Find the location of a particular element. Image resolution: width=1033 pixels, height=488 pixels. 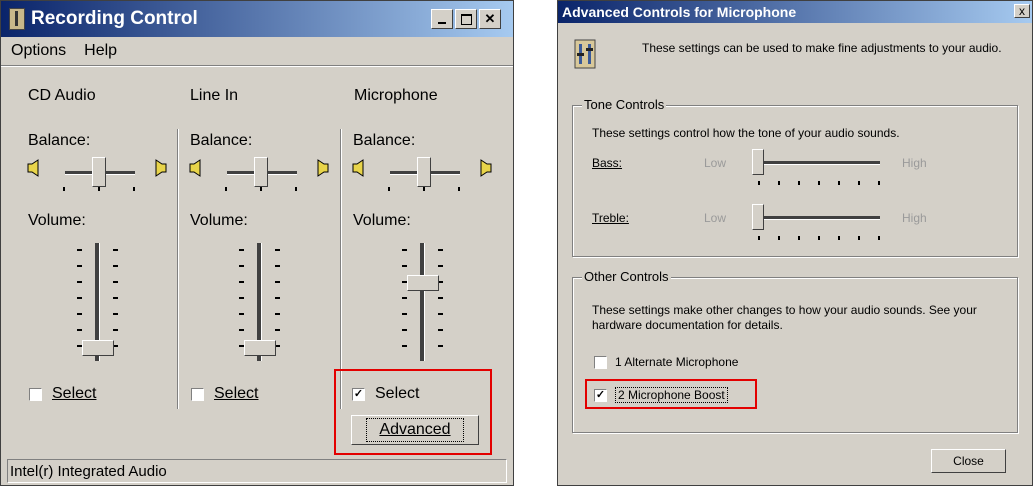

treble-low-label: Low is located at coordinates (715, 218).